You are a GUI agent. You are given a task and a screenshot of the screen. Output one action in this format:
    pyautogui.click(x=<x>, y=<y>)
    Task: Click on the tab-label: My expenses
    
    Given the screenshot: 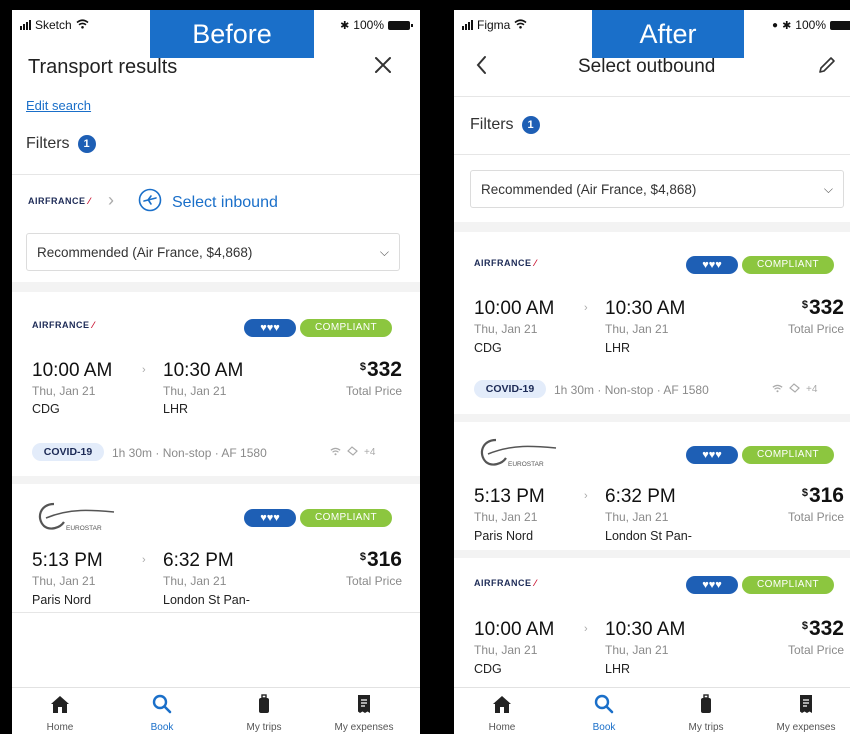 What is the action you would take?
    pyautogui.click(x=806, y=727)
    